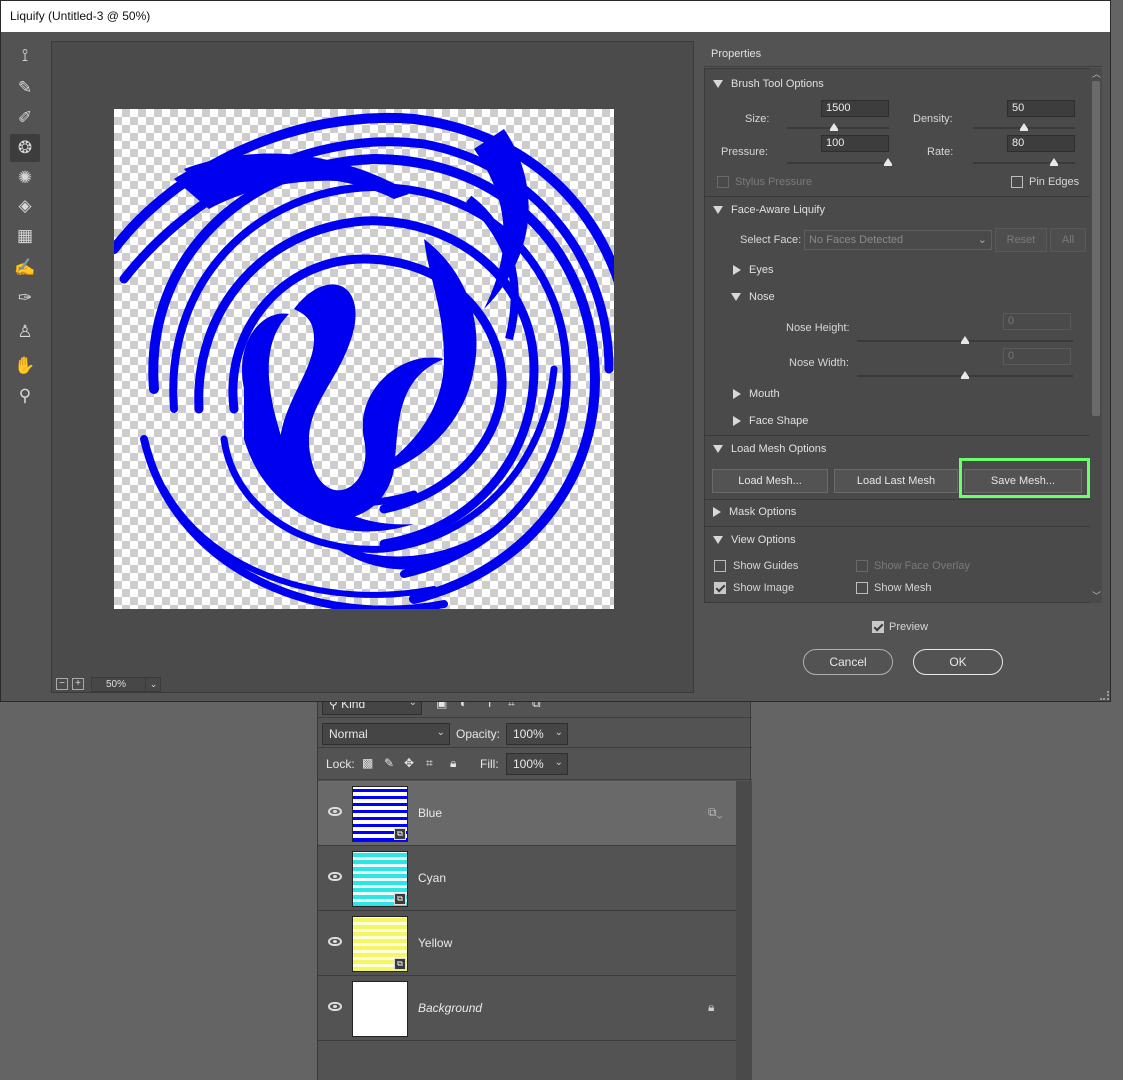 Image resolution: width=1123 pixels, height=1080 pixels. Describe the element at coordinates (25, 118) in the screenshot. I see `smooth-icon: ✐` at that location.